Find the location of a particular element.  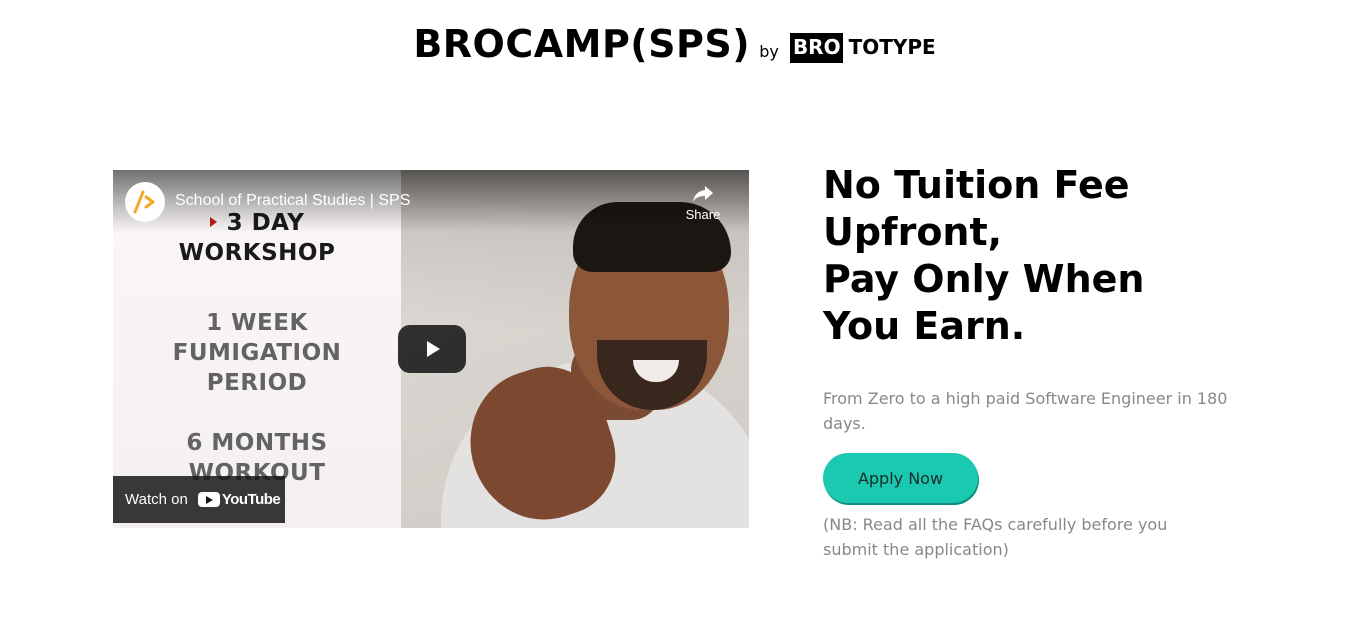

thumbnail-line: WORKSHOP is located at coordinates (257, 253).